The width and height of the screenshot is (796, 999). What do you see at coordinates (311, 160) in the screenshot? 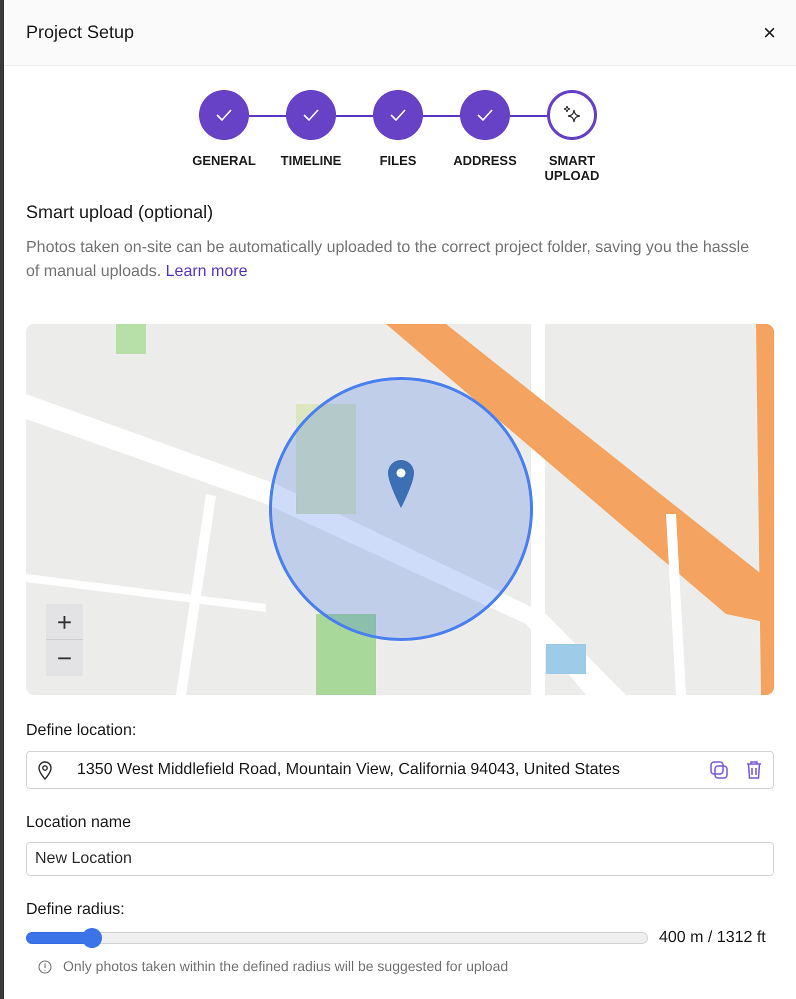
I see `step-label: TIMELINE` at bounding box center [311, 160].